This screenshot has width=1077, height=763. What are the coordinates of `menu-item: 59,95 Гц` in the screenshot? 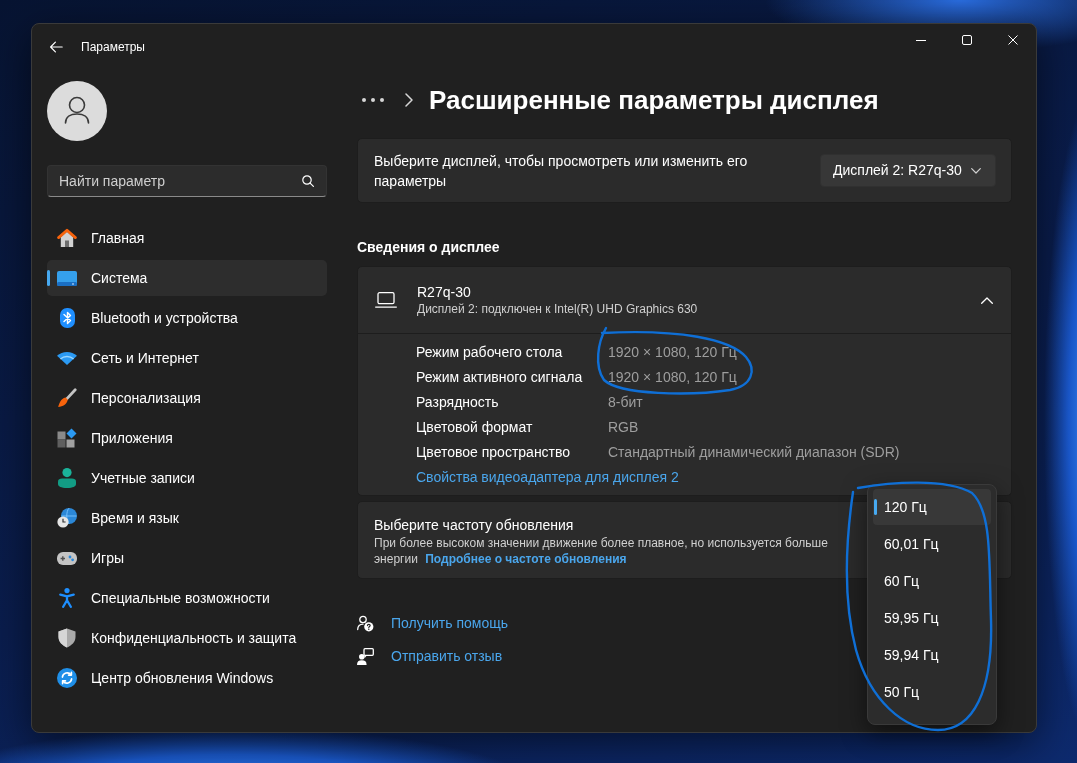 It's located at (932, 618).